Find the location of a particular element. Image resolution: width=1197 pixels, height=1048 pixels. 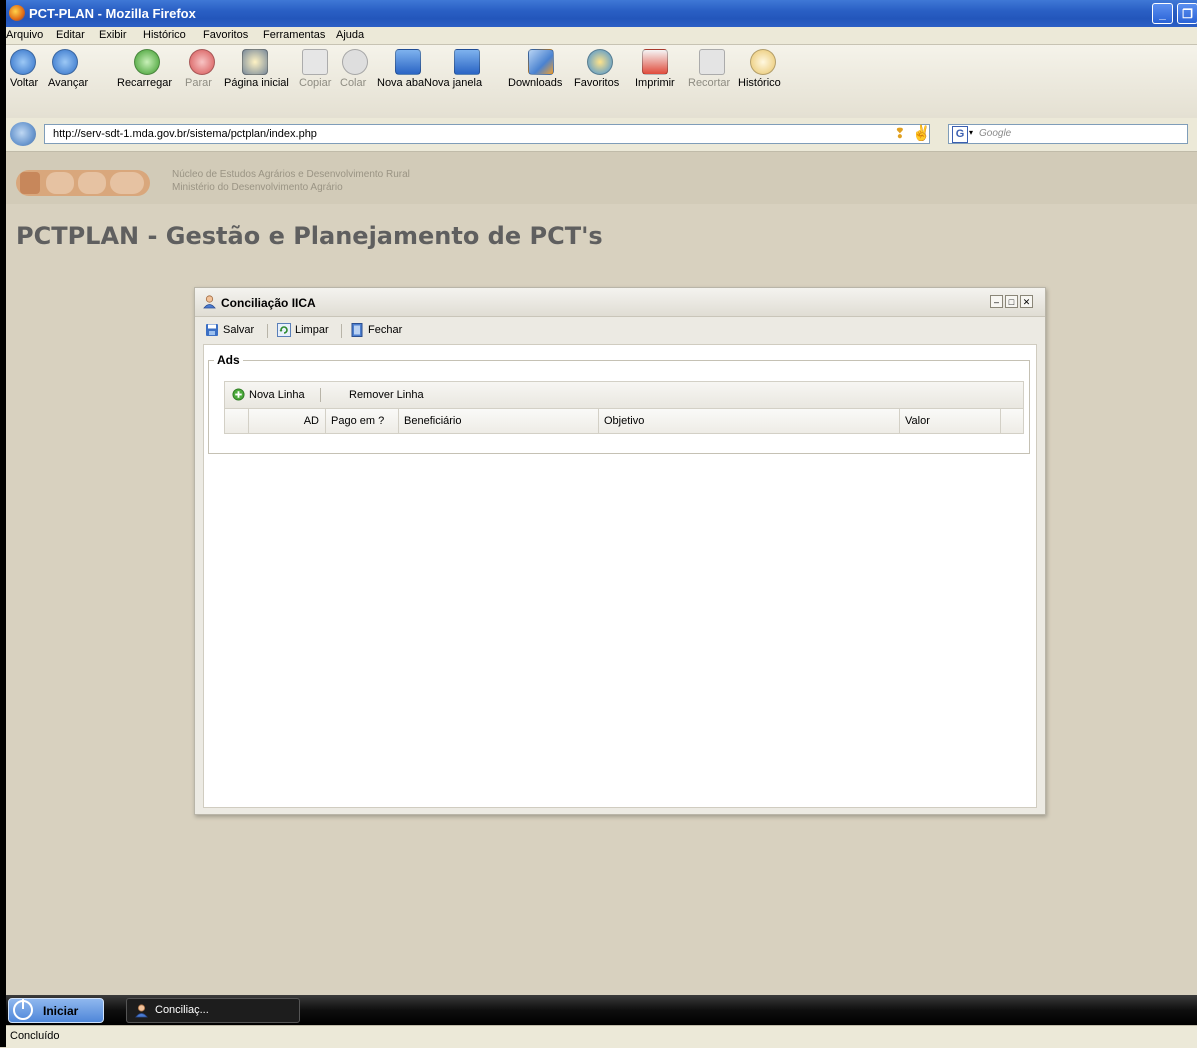

column-ad: AD is located at coordinates (287, 421).